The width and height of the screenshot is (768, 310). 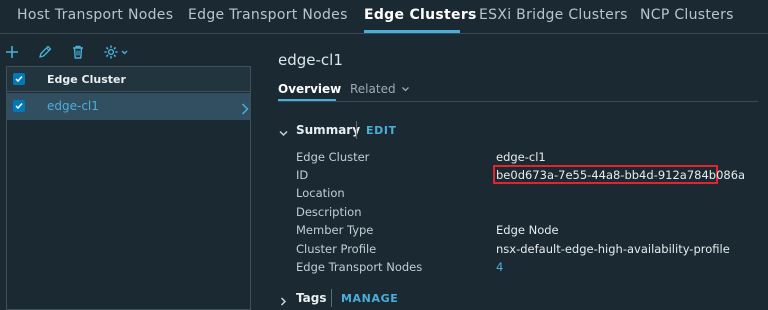 What do you see at coordinates (621, 175) in the screenshot?
I see `prop-value-id: be0d673a-7e55-44a8-bb4d-912a784b086a` at bounding box center [621, 175].